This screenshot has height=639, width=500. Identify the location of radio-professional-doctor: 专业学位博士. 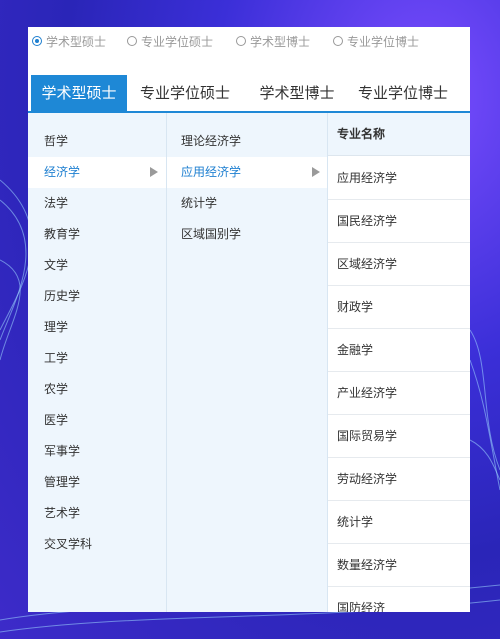
(376, 41).